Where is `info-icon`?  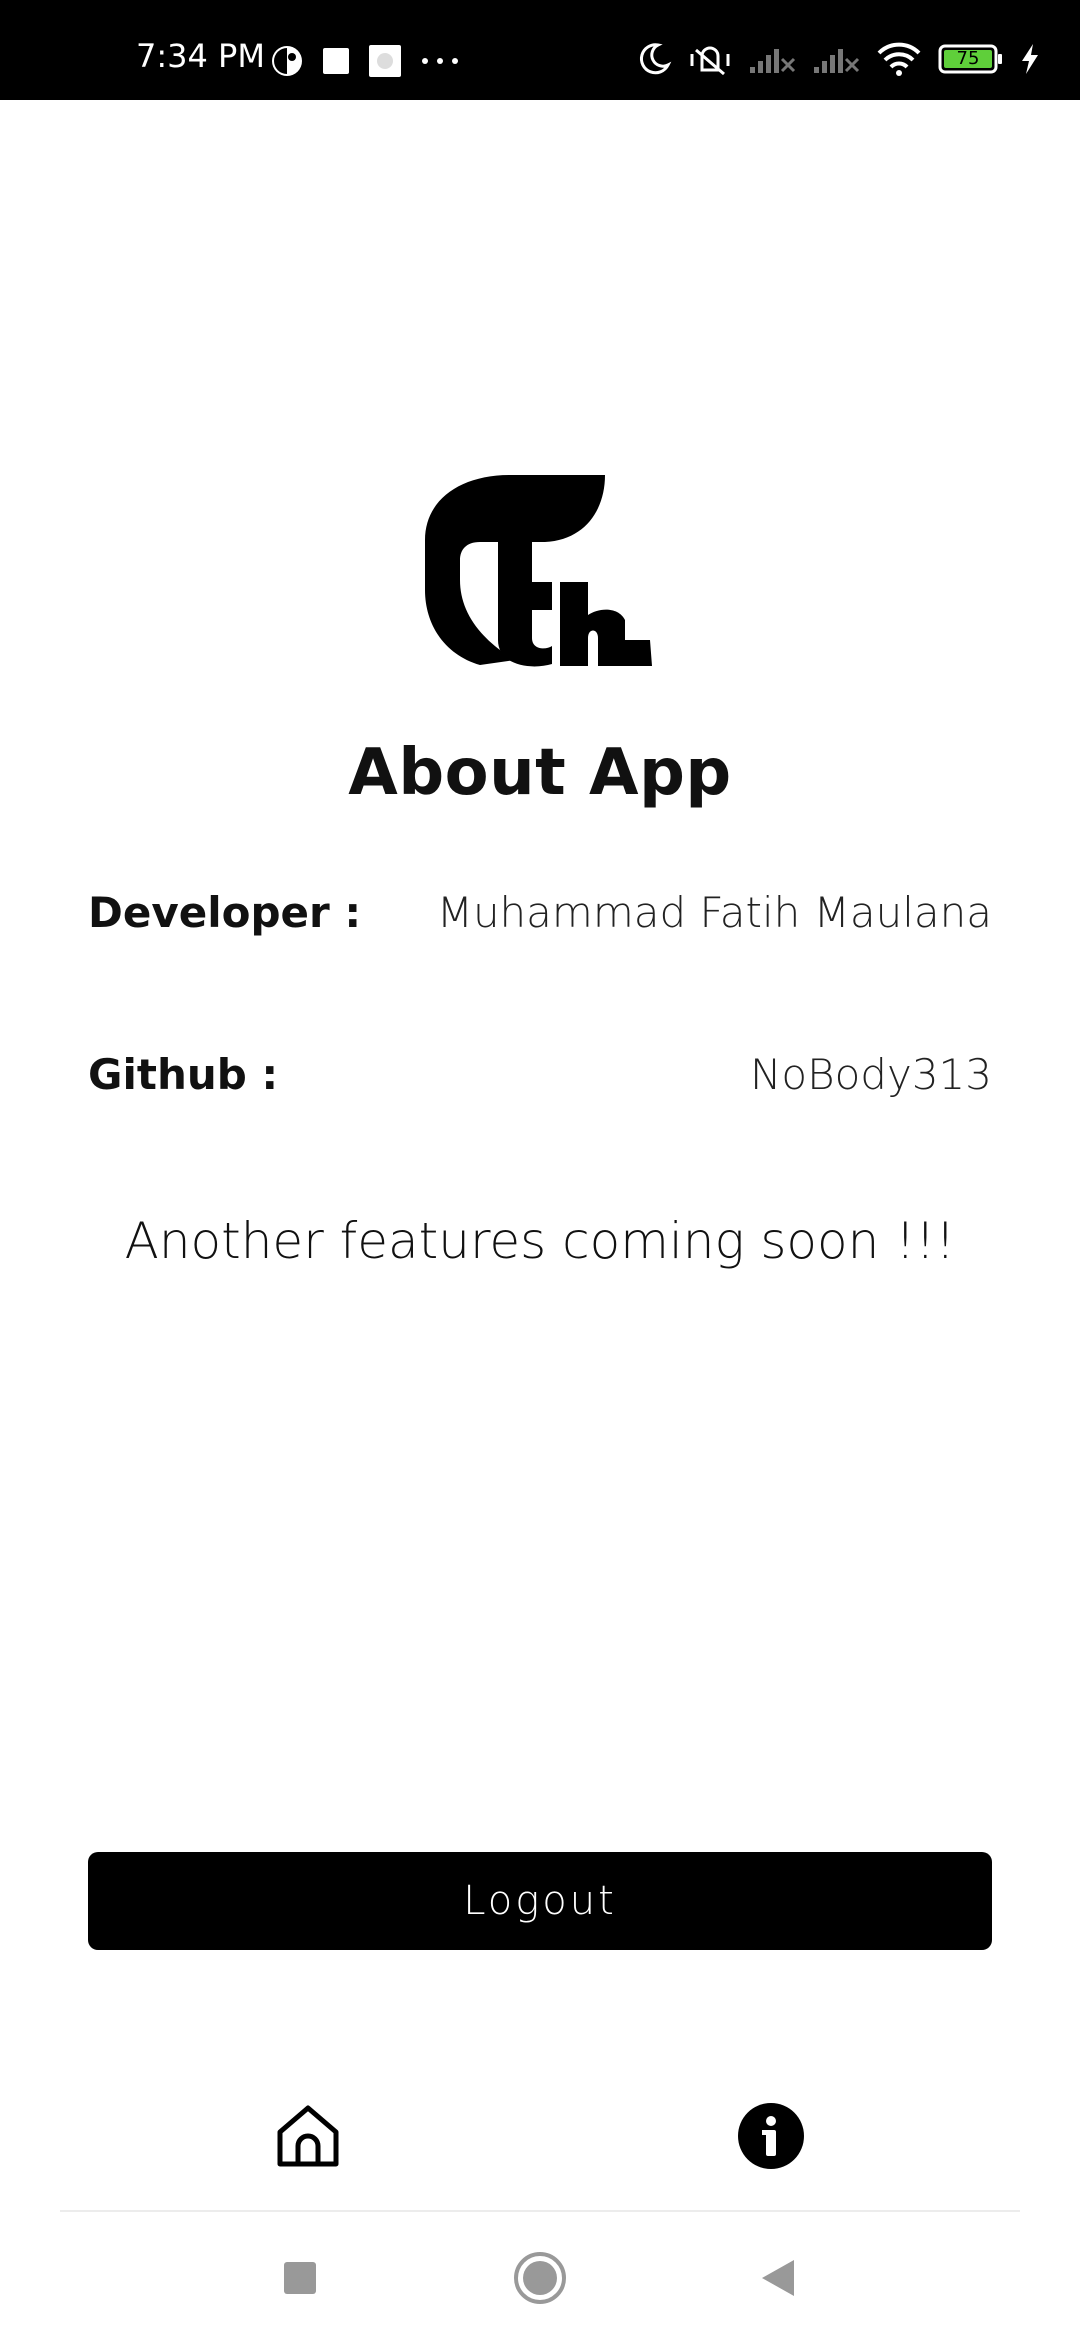
info-icon is located at coordinates (771, 2136).